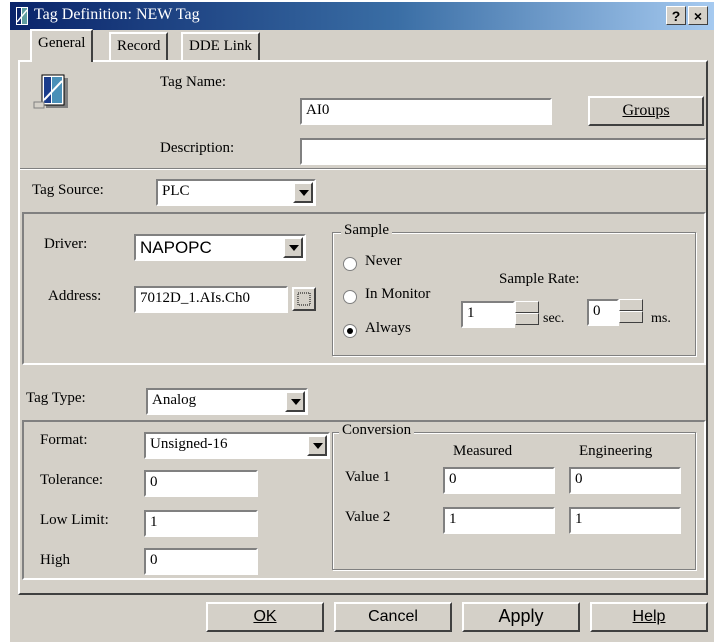 The image size is (714, 642). I want to click on address-label: Address:, so click(75, 296).